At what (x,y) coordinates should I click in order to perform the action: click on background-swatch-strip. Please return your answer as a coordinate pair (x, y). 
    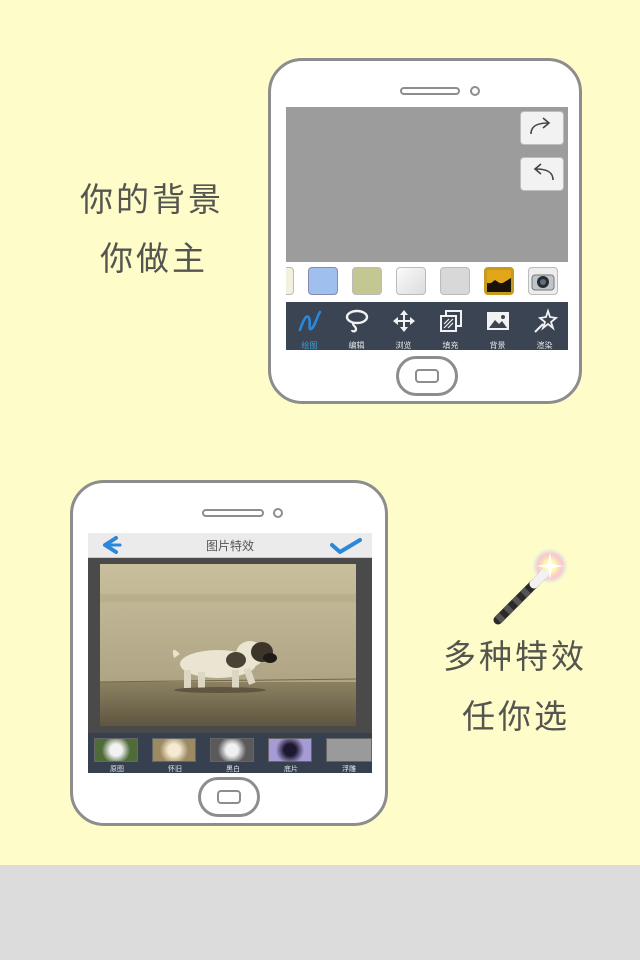
    Looking at the image, I should click on (427, 282).